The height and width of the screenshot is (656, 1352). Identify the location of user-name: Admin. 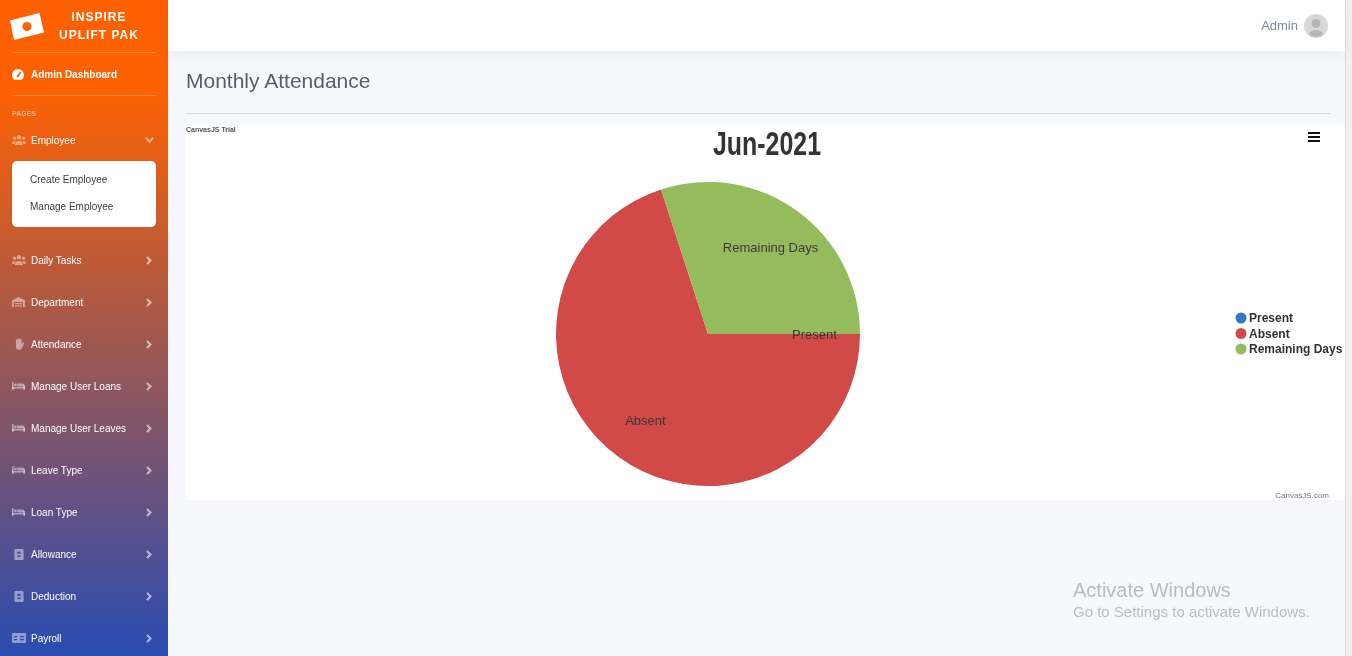
(1279, 25).